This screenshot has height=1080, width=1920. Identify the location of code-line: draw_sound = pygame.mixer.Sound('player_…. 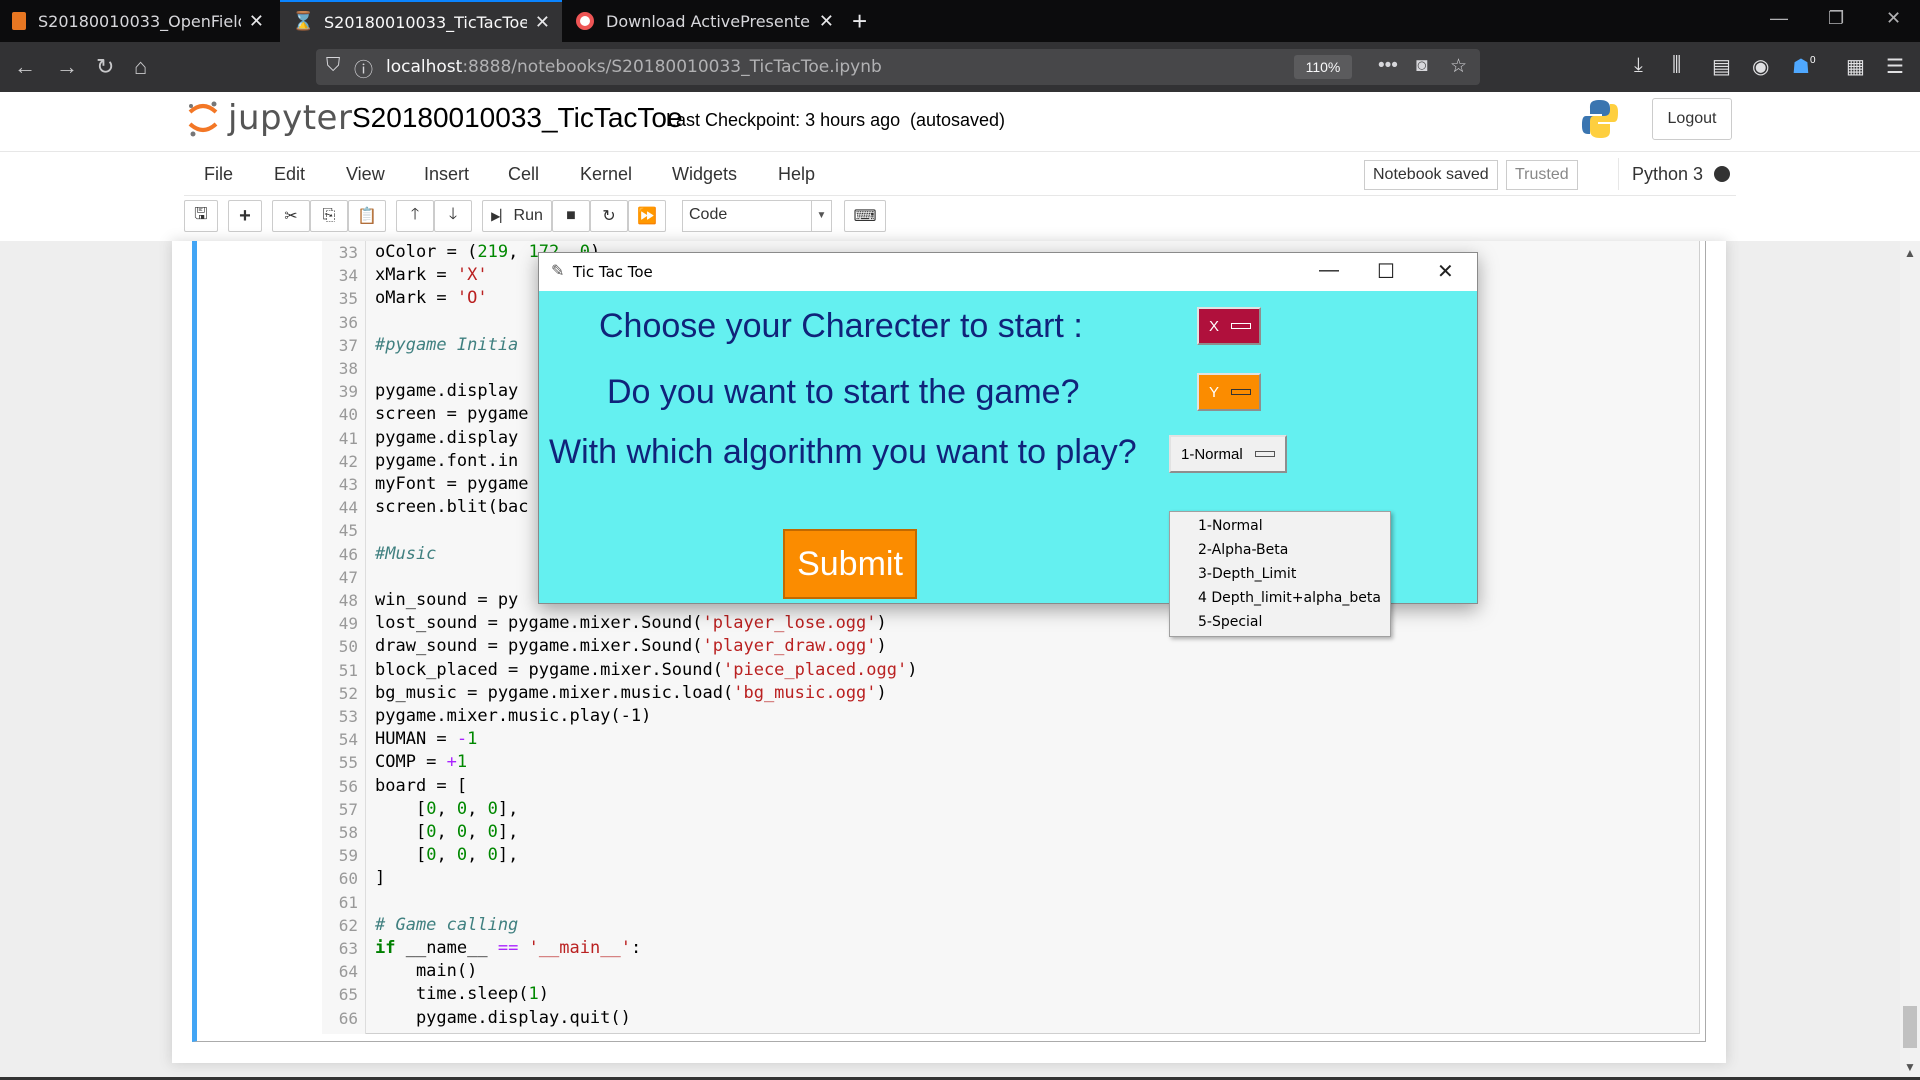
(631, 646).